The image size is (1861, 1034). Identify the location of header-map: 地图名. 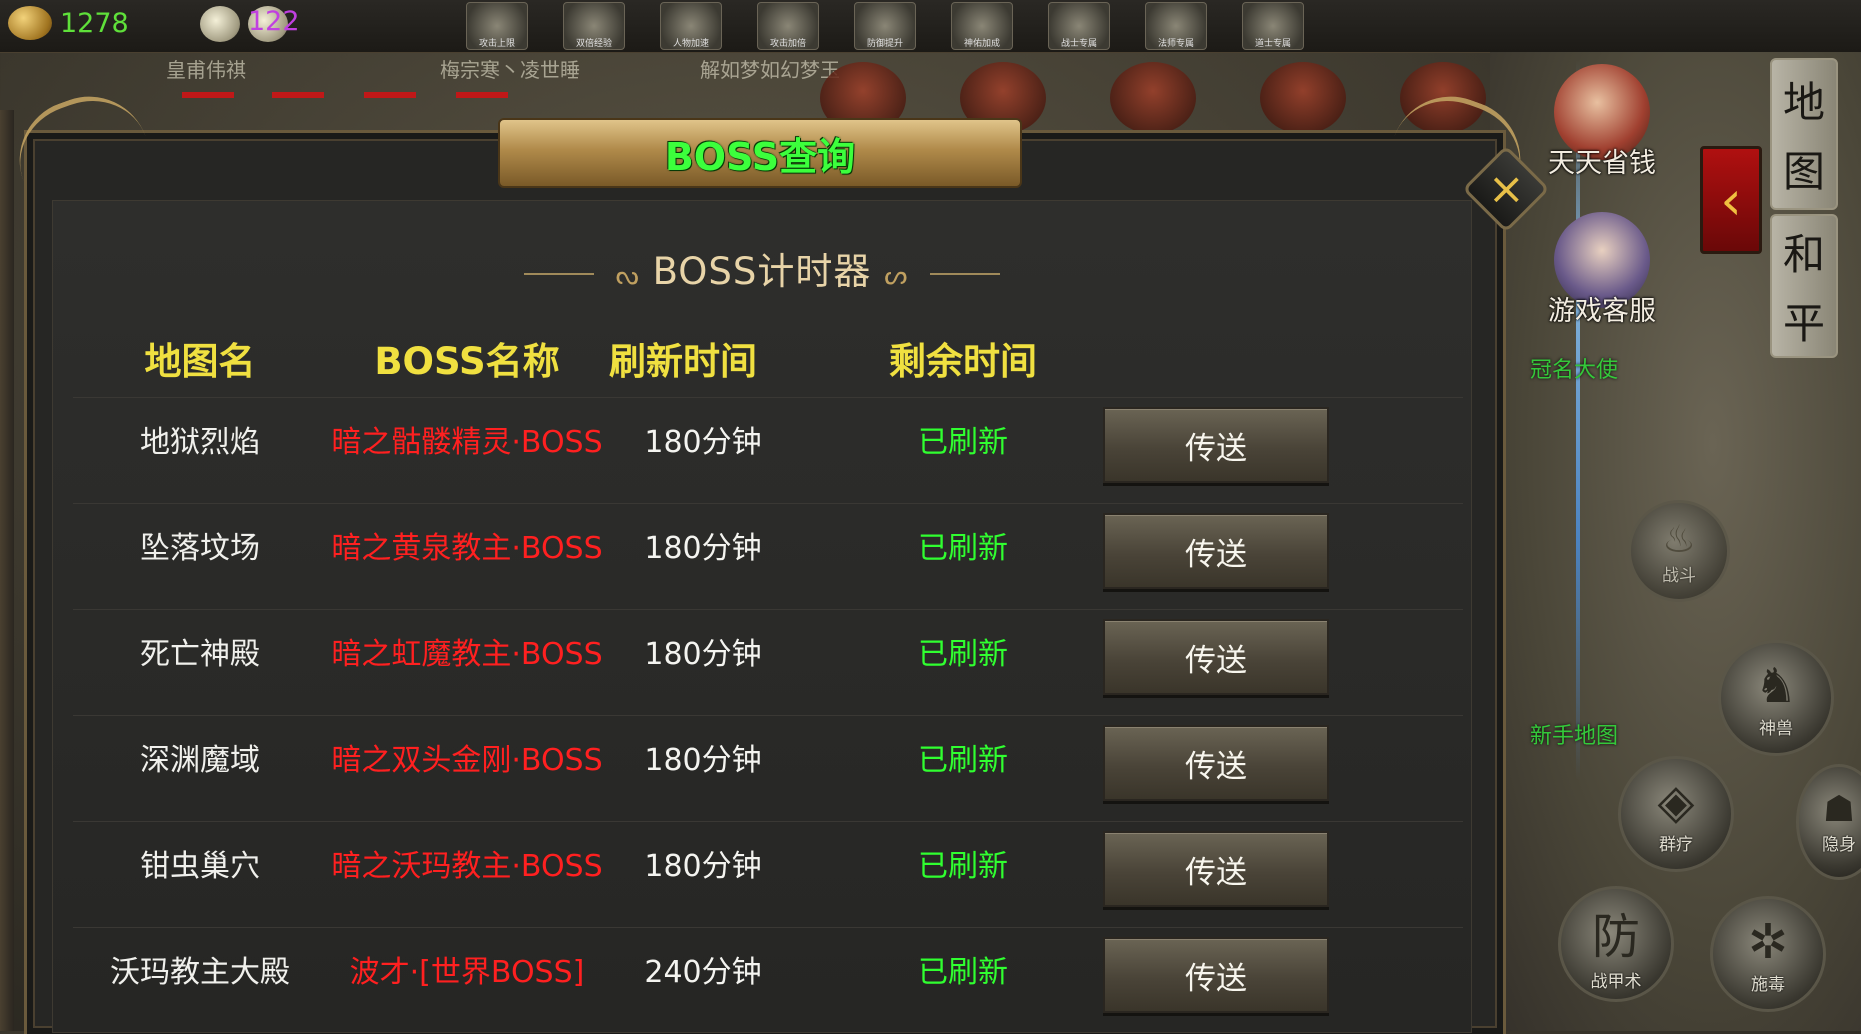
(200, 361).